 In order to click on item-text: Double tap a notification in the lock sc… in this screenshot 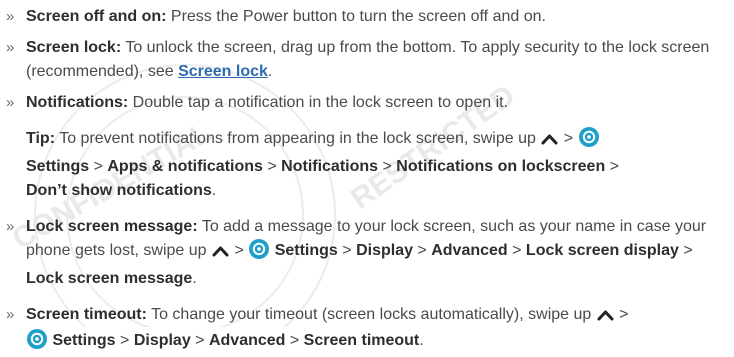, I will do `click(318, 102)`.